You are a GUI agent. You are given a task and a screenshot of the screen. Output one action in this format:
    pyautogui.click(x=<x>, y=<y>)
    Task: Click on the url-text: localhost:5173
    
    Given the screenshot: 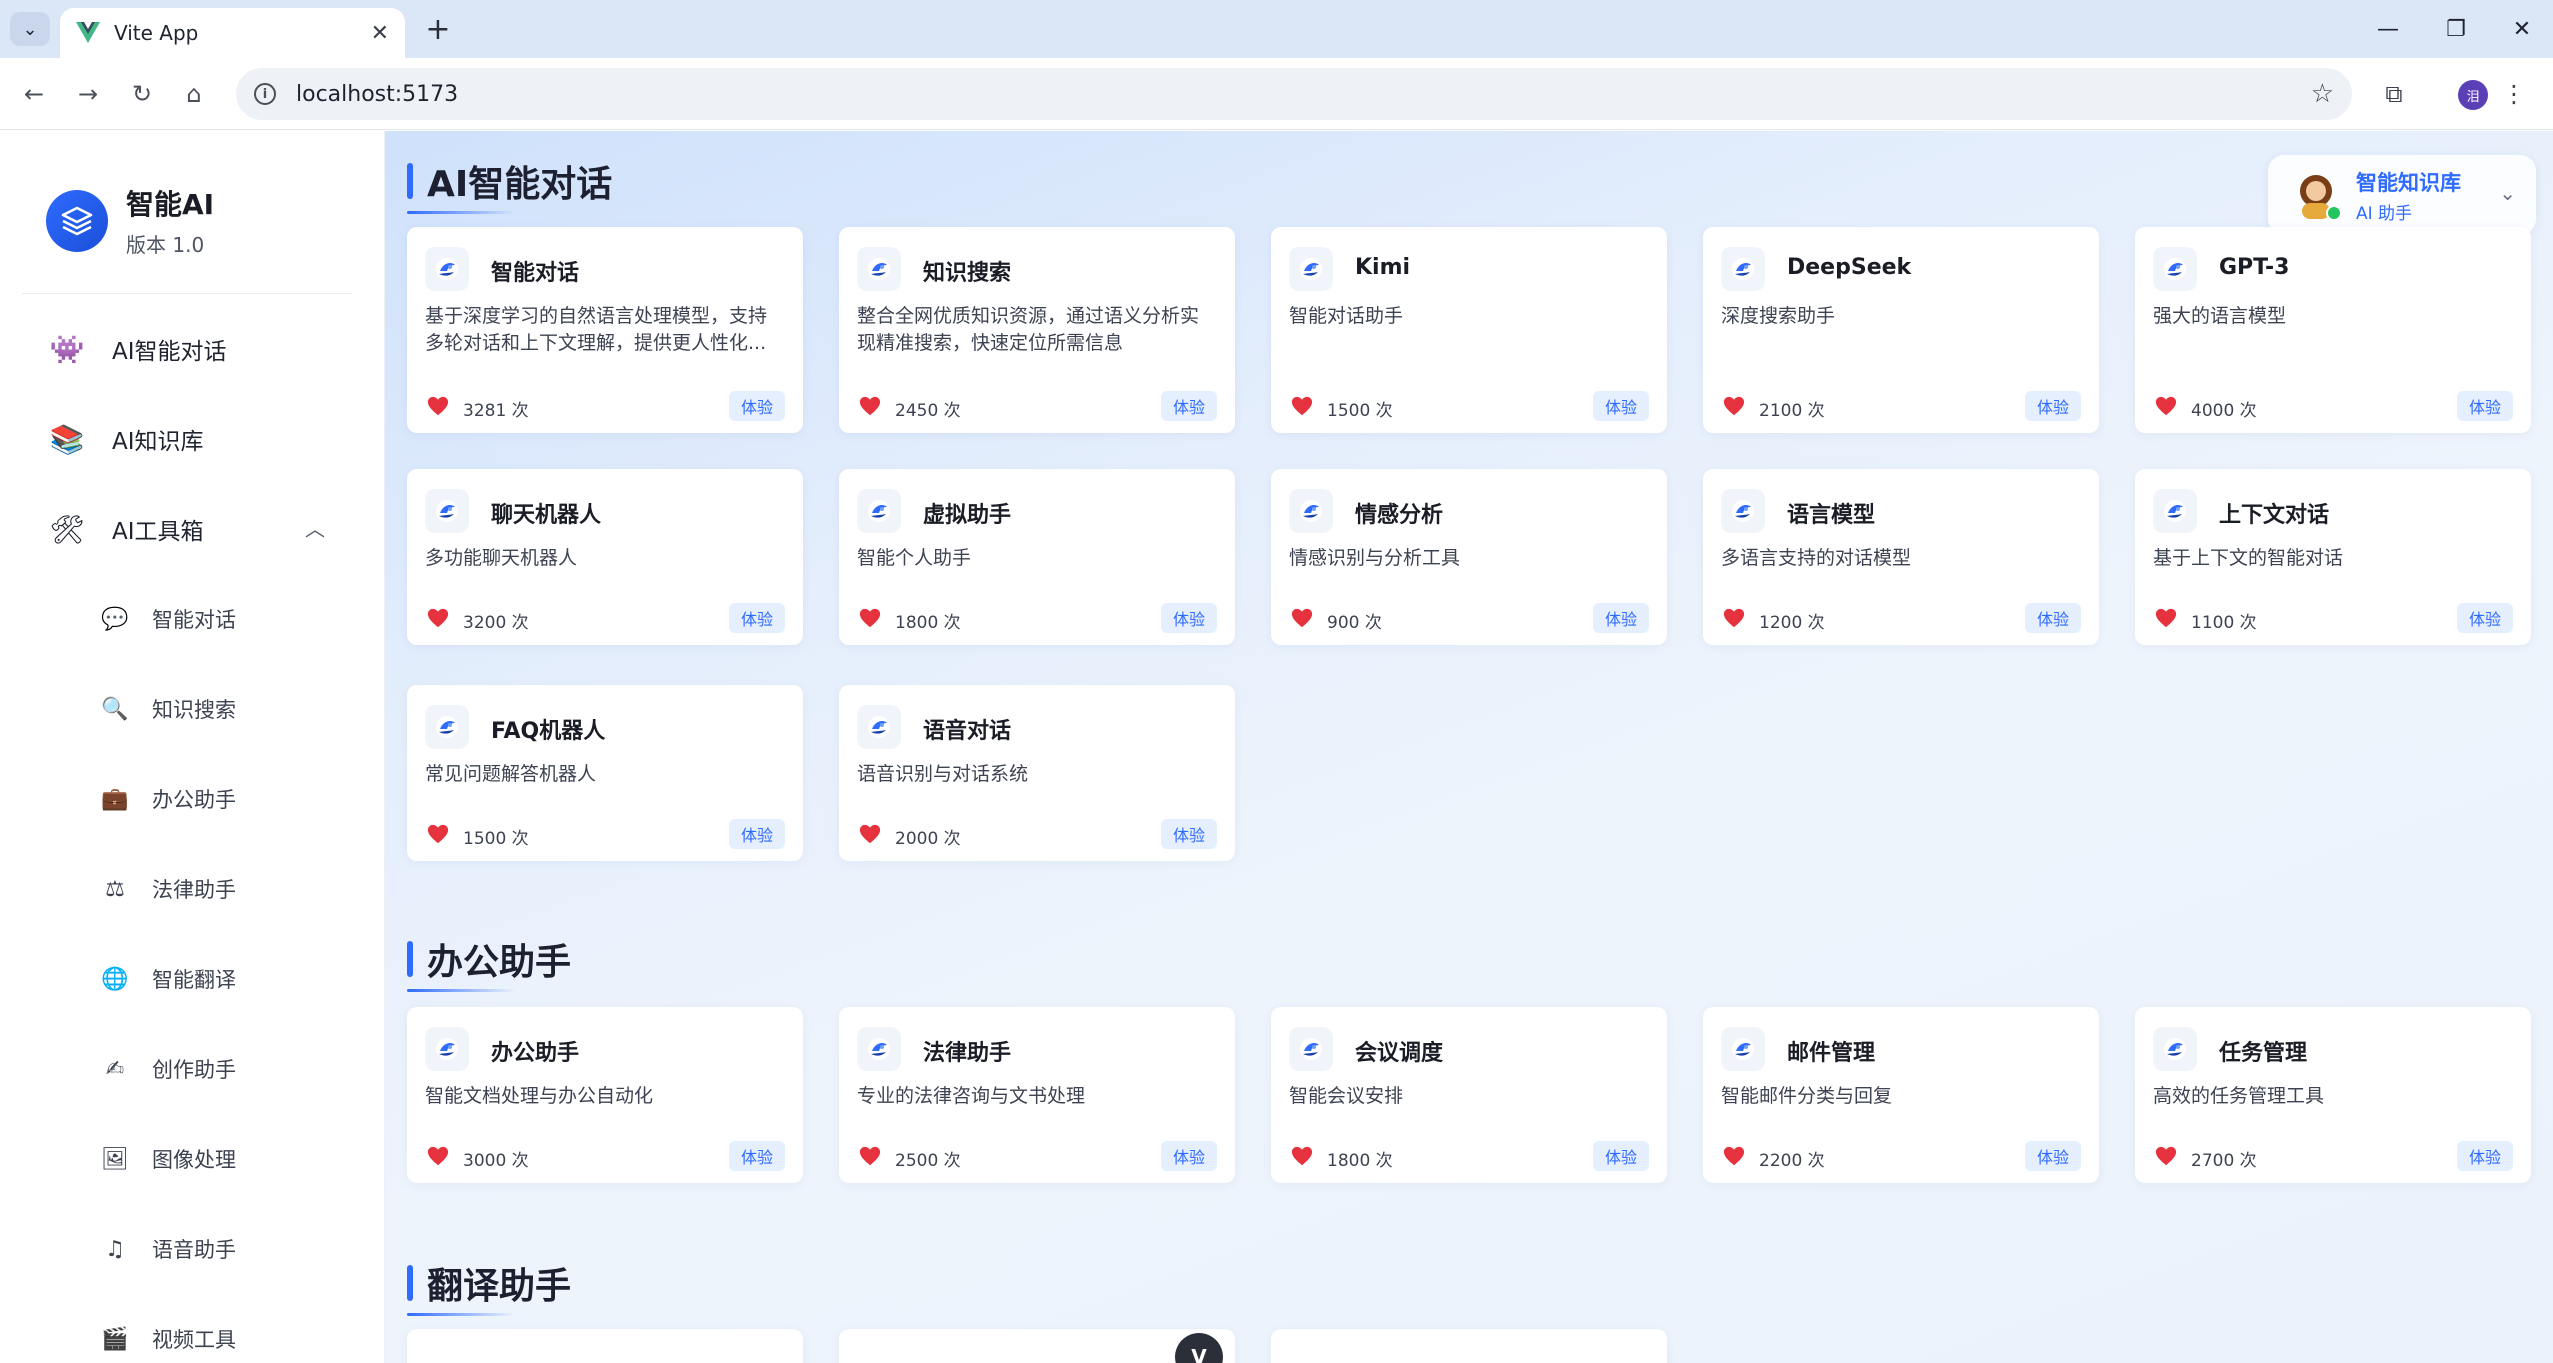 What is the action you would take?
    pyautogui.click(x=1303, y=94)
    